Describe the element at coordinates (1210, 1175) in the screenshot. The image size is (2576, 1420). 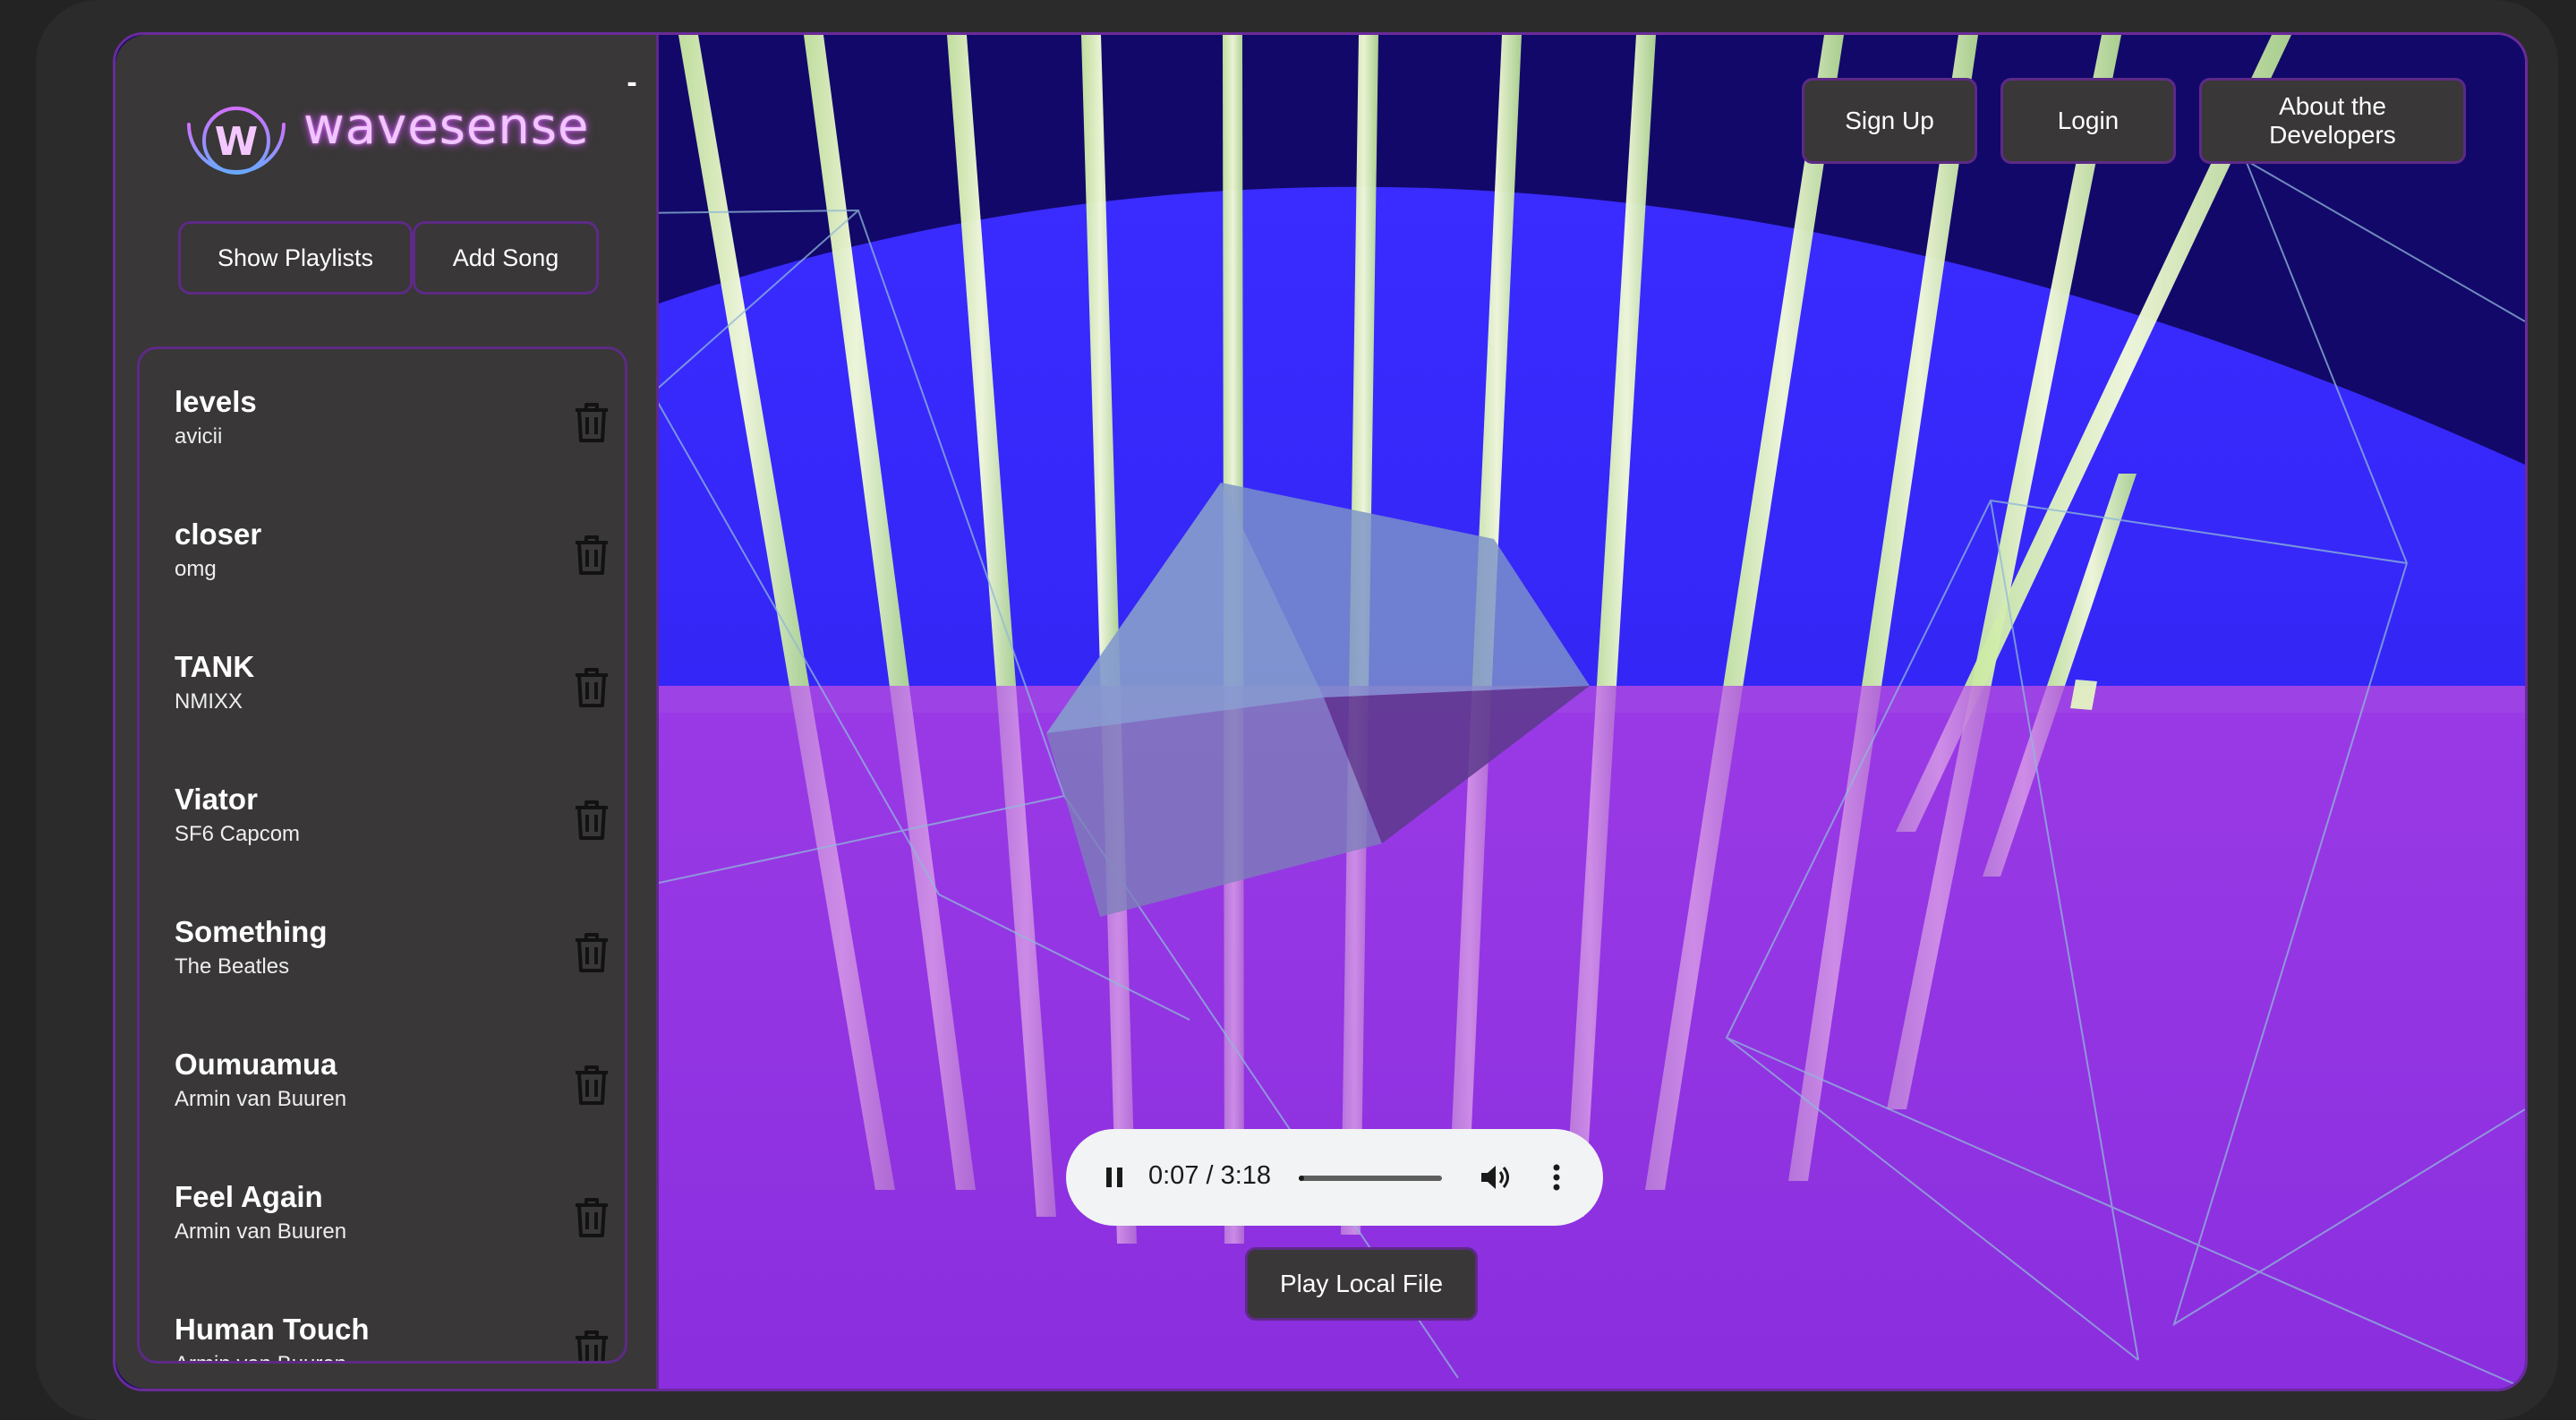
I see `time-display: 0:07 / 3:18` at that location.